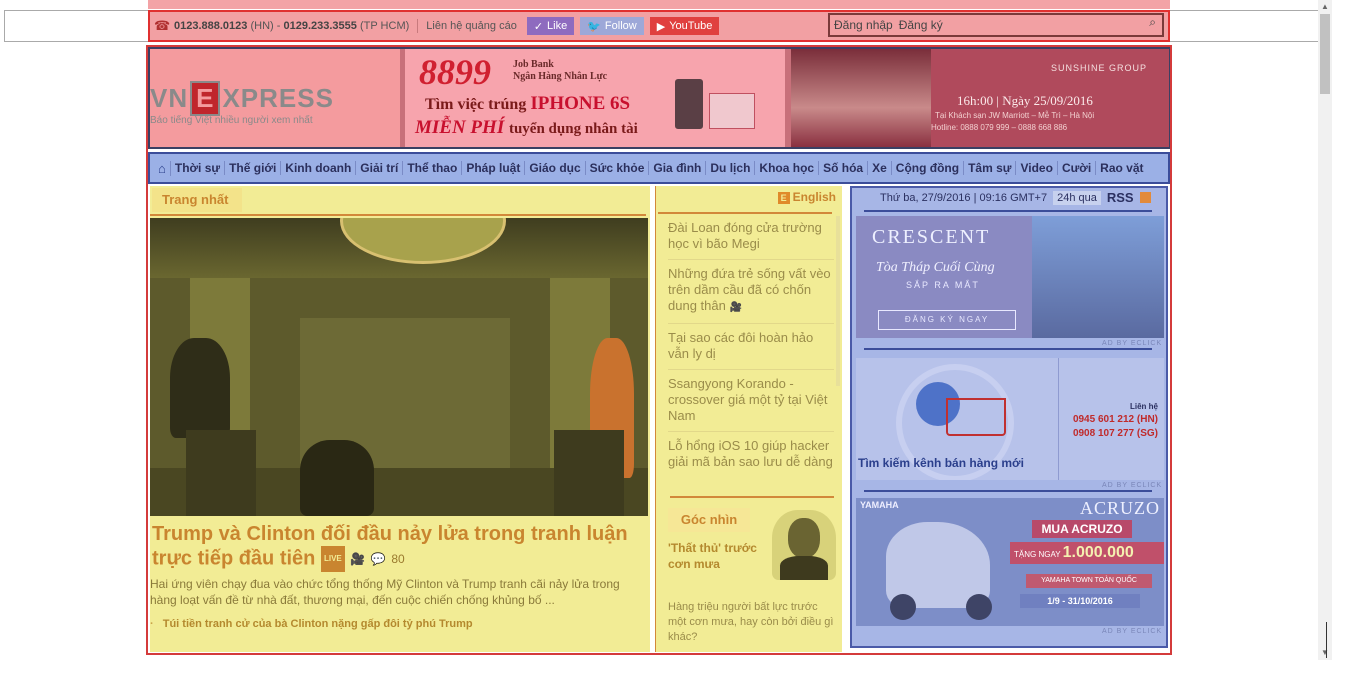 Image resolution: width=1348 pixels, height=683 pixels. What do you see at coordinates (935, 267) in the screenshot?
I see `crescent-tagline: Tòa Tháp Cuối Cùng` at bounding box center [935, 267].